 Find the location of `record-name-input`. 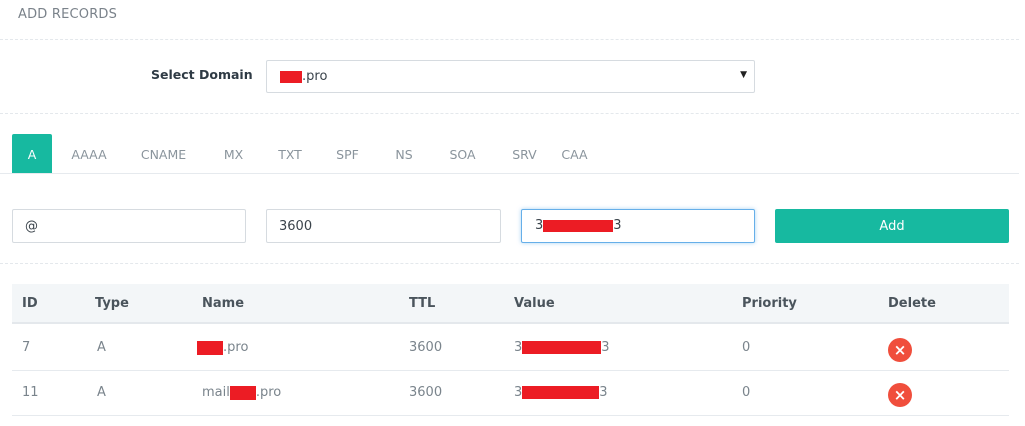

record-name-input is located at coordinates (129, 226).